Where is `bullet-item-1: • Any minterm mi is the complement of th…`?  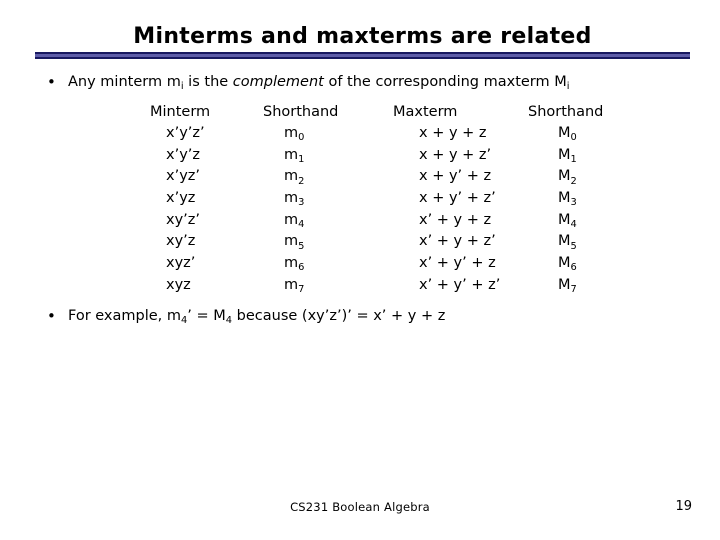 bullet-item-1: • Any minterm mi is the complement of th… is located at coordinates (370, 83).